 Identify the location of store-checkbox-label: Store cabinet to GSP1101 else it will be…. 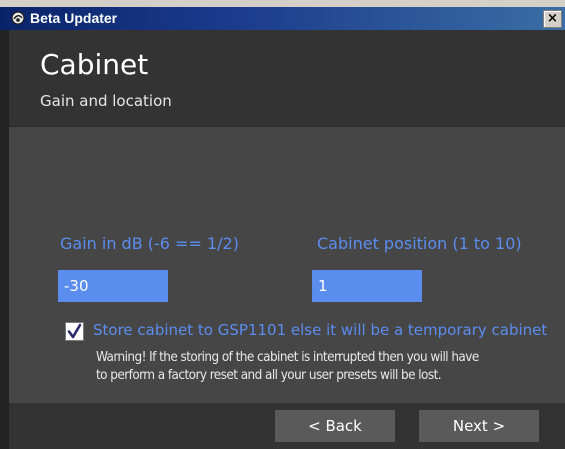
(320, 330).